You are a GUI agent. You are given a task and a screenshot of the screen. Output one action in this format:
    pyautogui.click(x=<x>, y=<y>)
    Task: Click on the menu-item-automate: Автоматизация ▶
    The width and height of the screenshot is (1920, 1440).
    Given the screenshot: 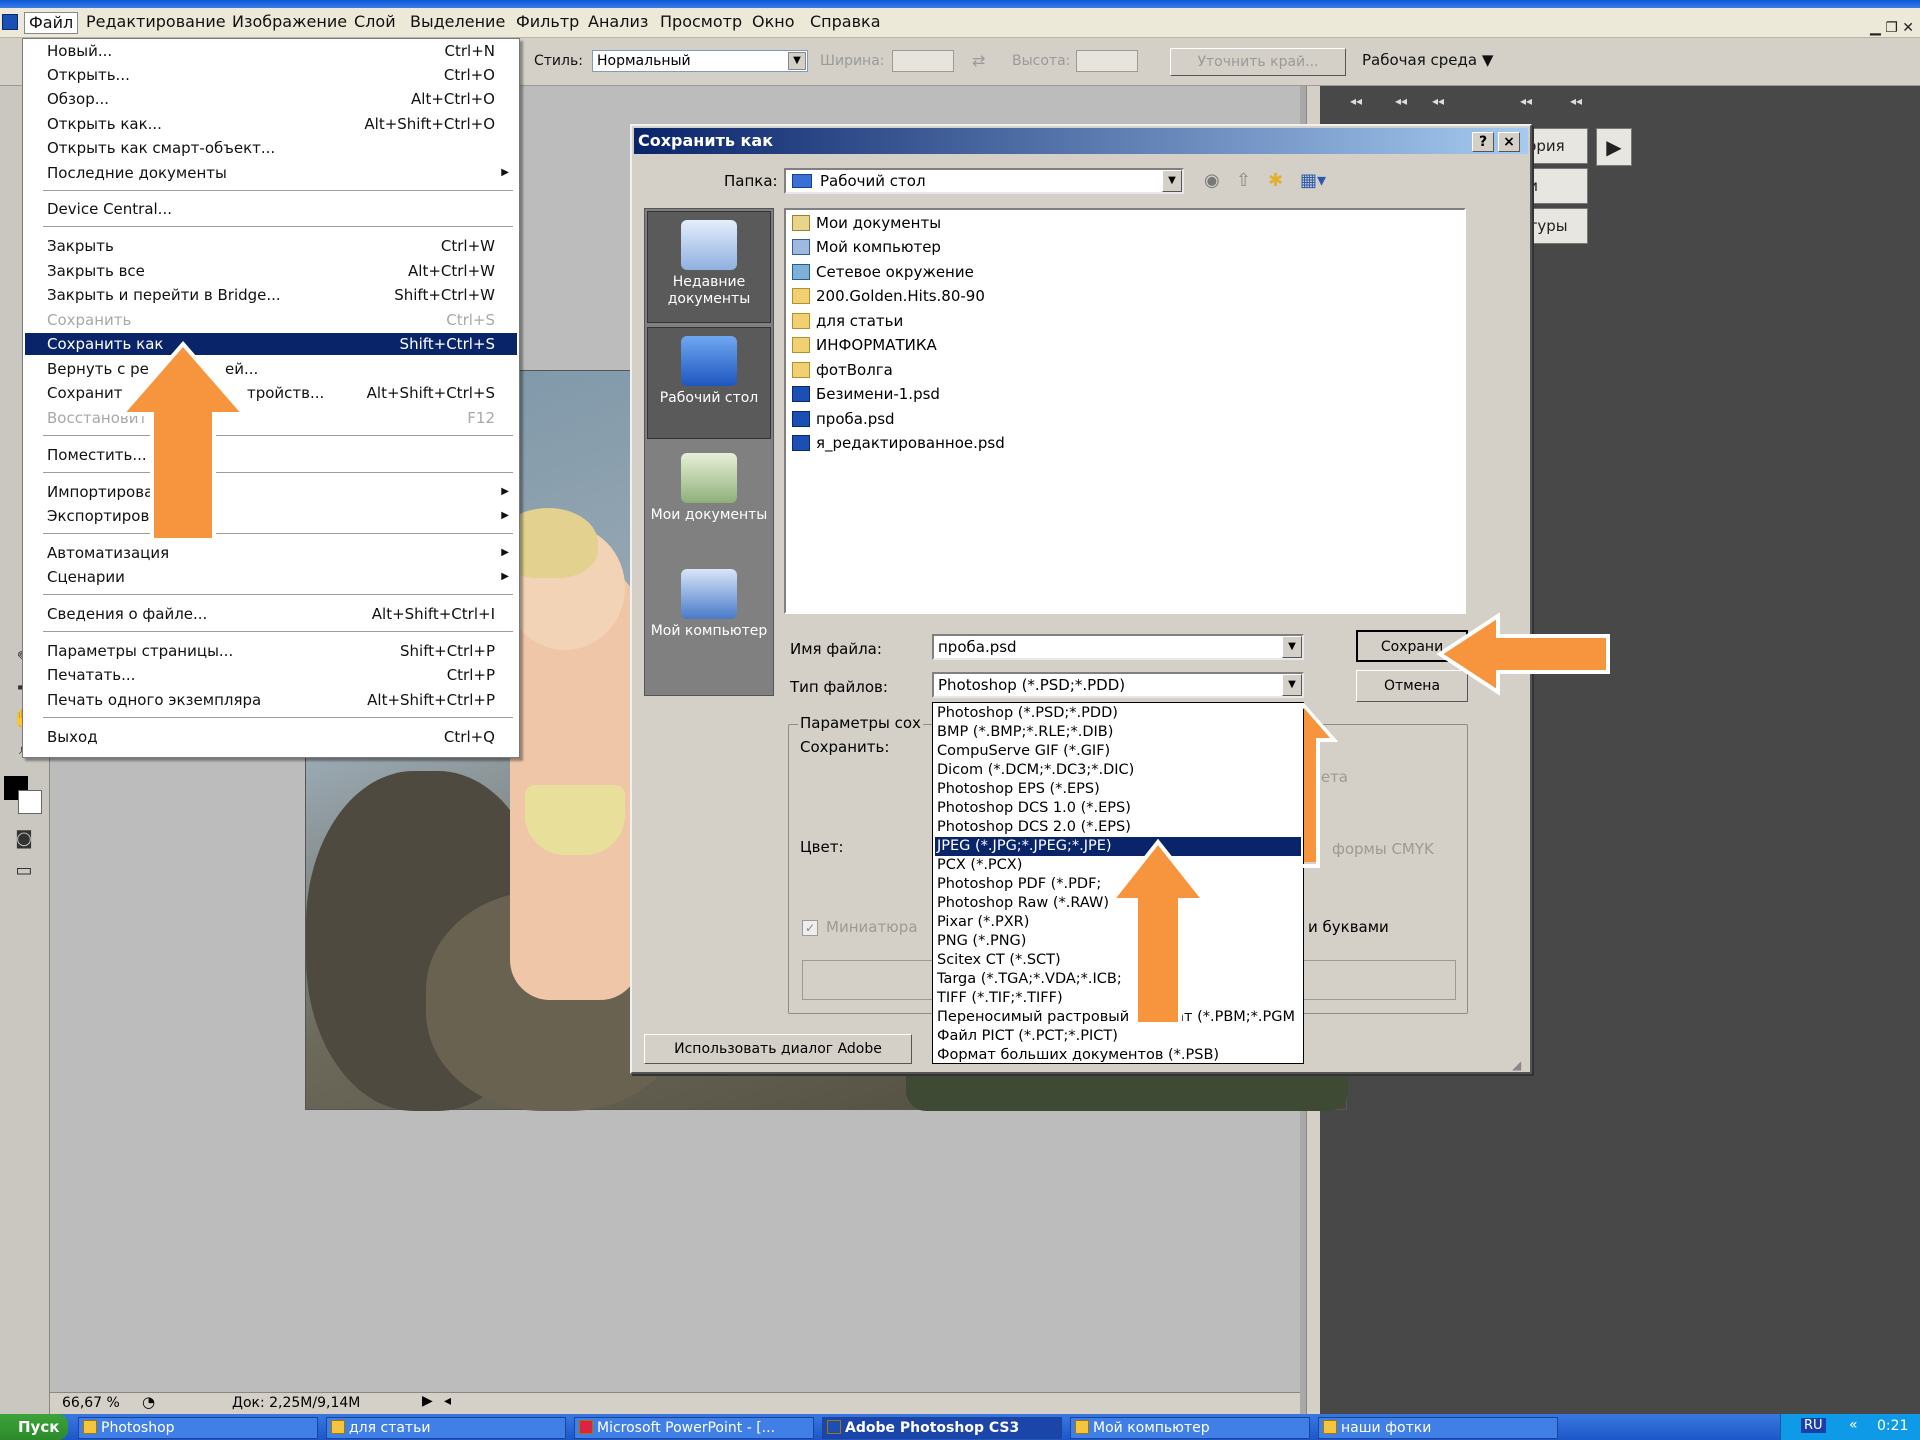 What is the action you would take?
    pyautogui.click(x=271, y=553)
    